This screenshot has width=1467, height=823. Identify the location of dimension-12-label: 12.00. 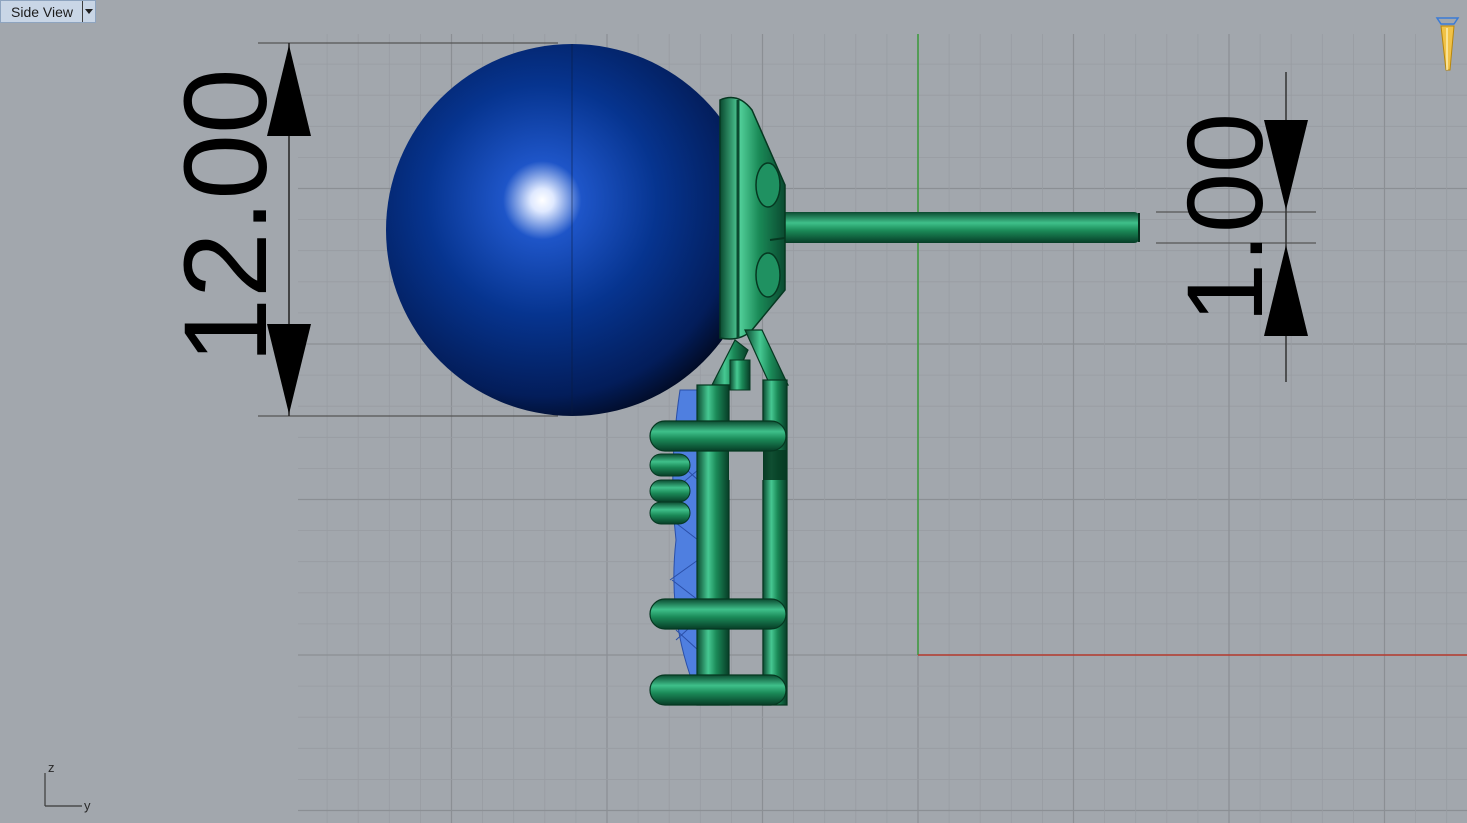
(226, 215).